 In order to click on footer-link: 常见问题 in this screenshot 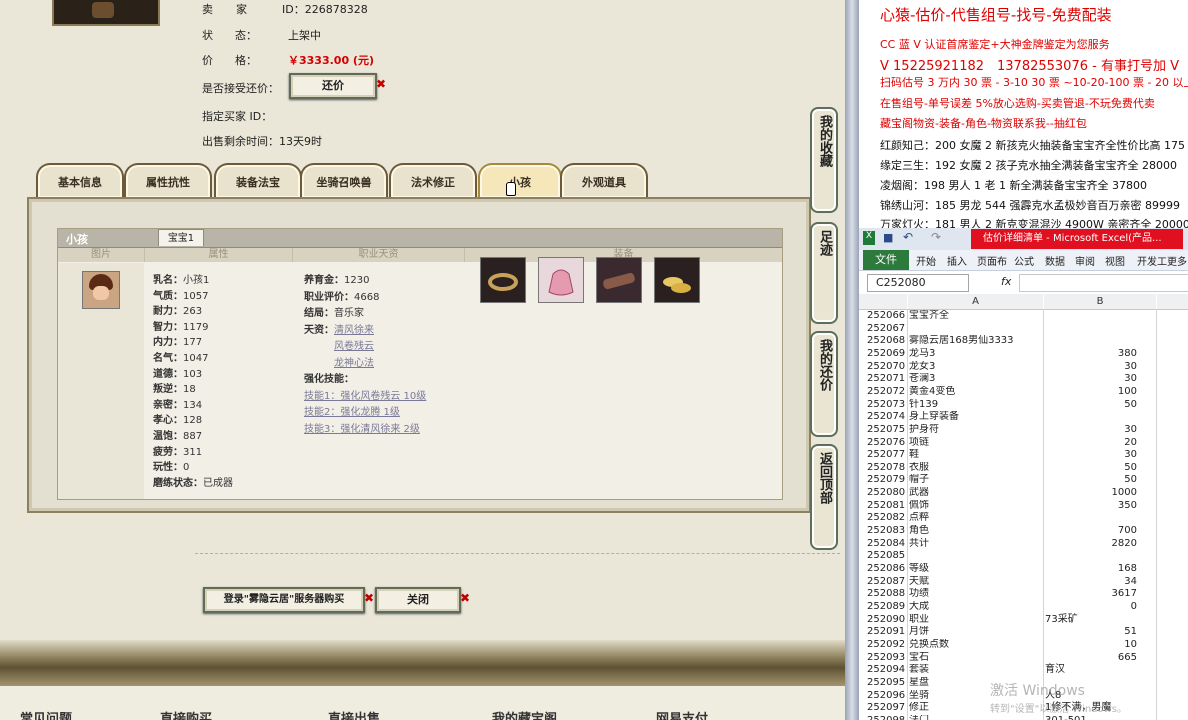, I will do `click(46, 714)`.